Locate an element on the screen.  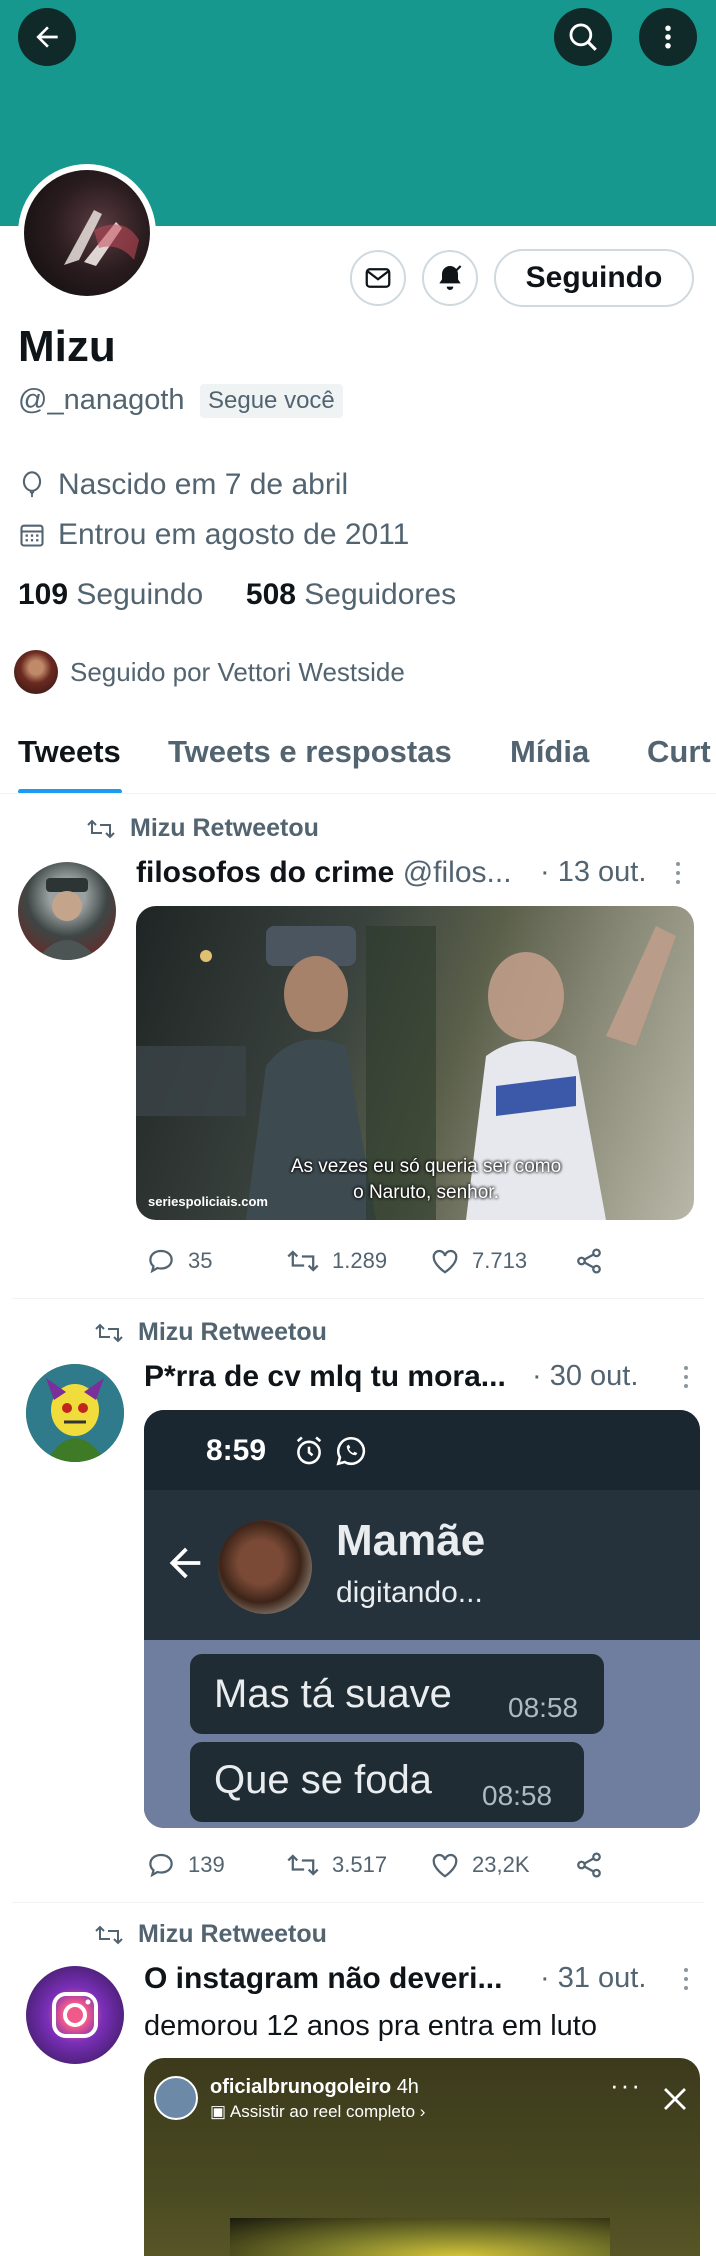
following-label: Seguindo is located at coordinates (140, 594).